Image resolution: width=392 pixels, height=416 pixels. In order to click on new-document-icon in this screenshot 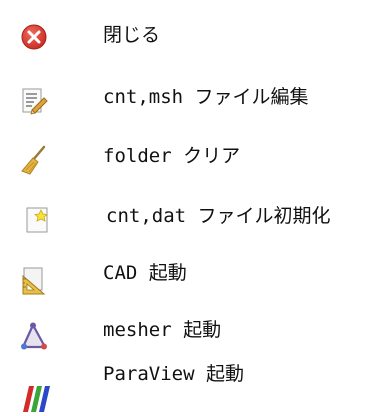, I will do `click(37, 220)`.